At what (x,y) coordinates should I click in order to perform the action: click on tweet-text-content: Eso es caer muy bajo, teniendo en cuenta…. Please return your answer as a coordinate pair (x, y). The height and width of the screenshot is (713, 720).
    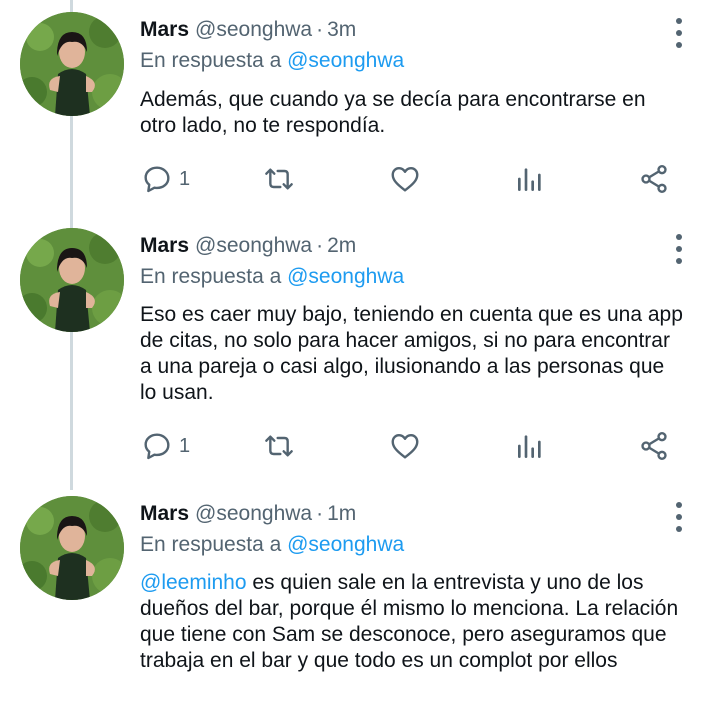
    Looking at the image, I should click on (411, 353).